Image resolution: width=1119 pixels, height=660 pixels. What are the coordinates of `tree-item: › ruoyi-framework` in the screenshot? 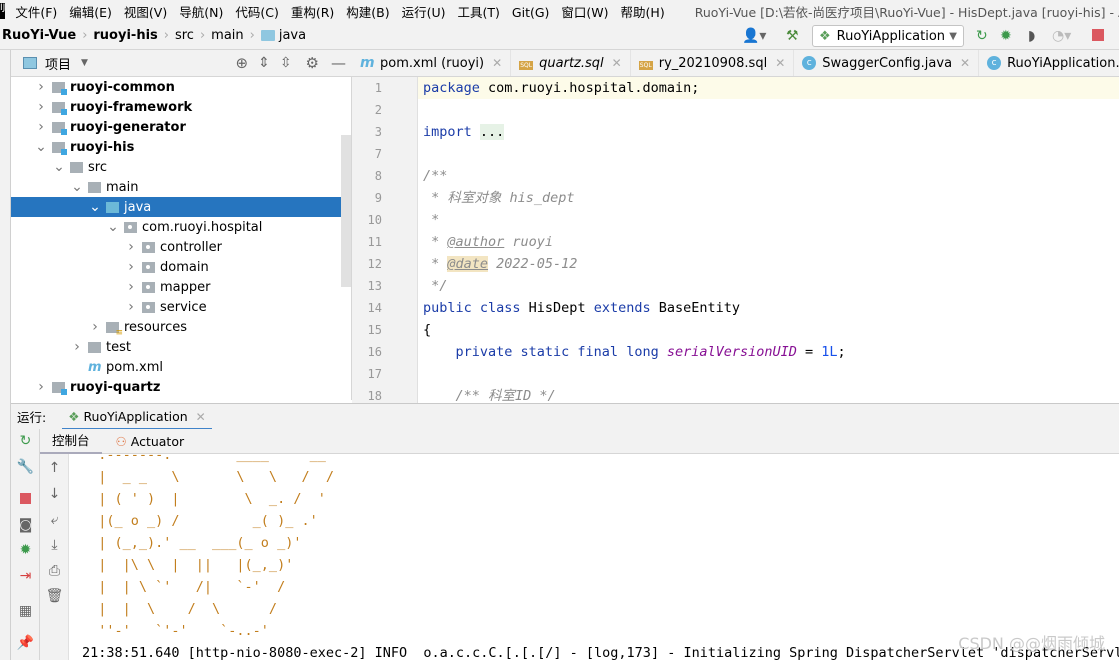 It's located at (176, 107).